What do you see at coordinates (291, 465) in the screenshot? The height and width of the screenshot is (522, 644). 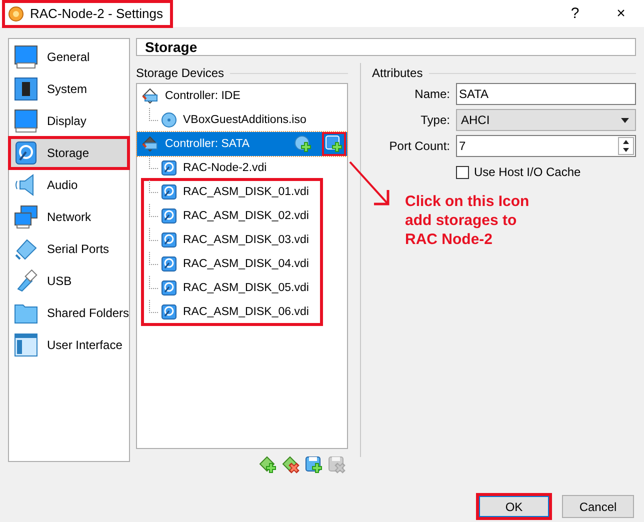 I see `remove-controller-icon` at bounding box center [291, 465].